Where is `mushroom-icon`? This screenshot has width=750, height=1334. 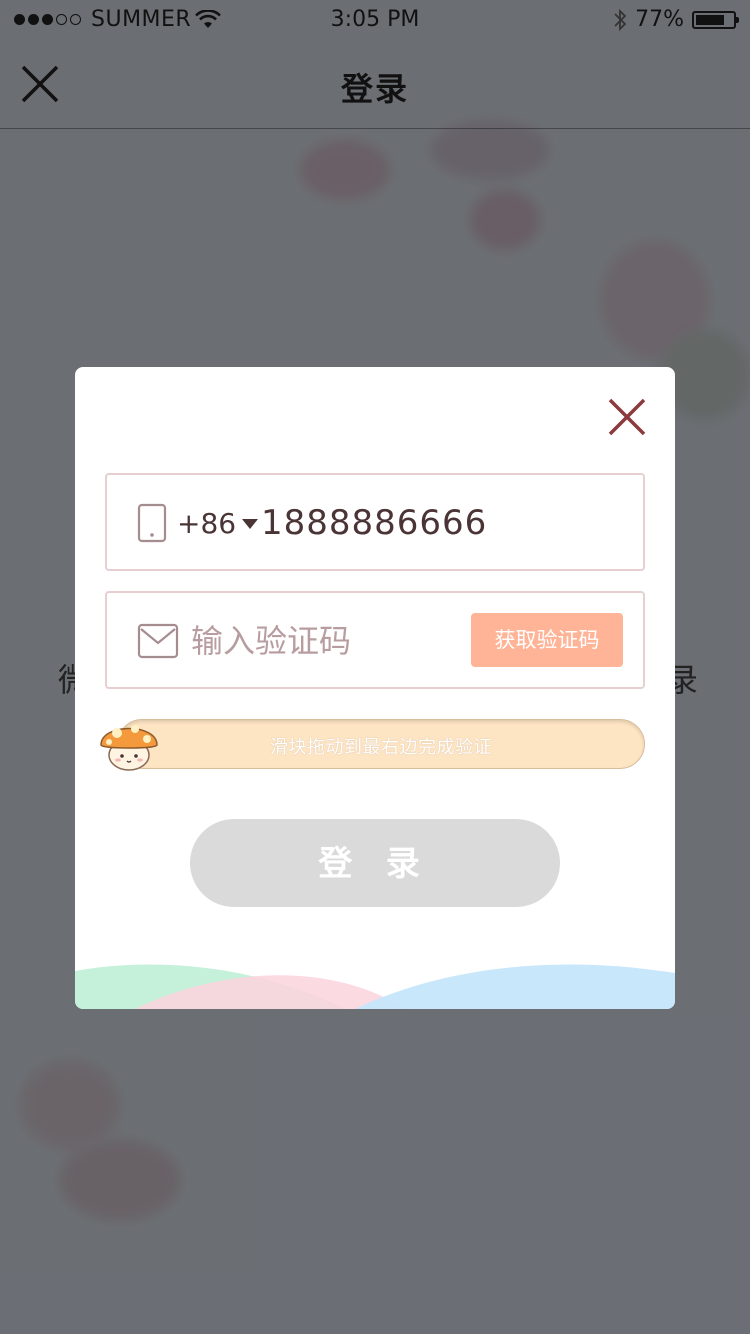
mushroom-icon is located at coordinates (129, 743).